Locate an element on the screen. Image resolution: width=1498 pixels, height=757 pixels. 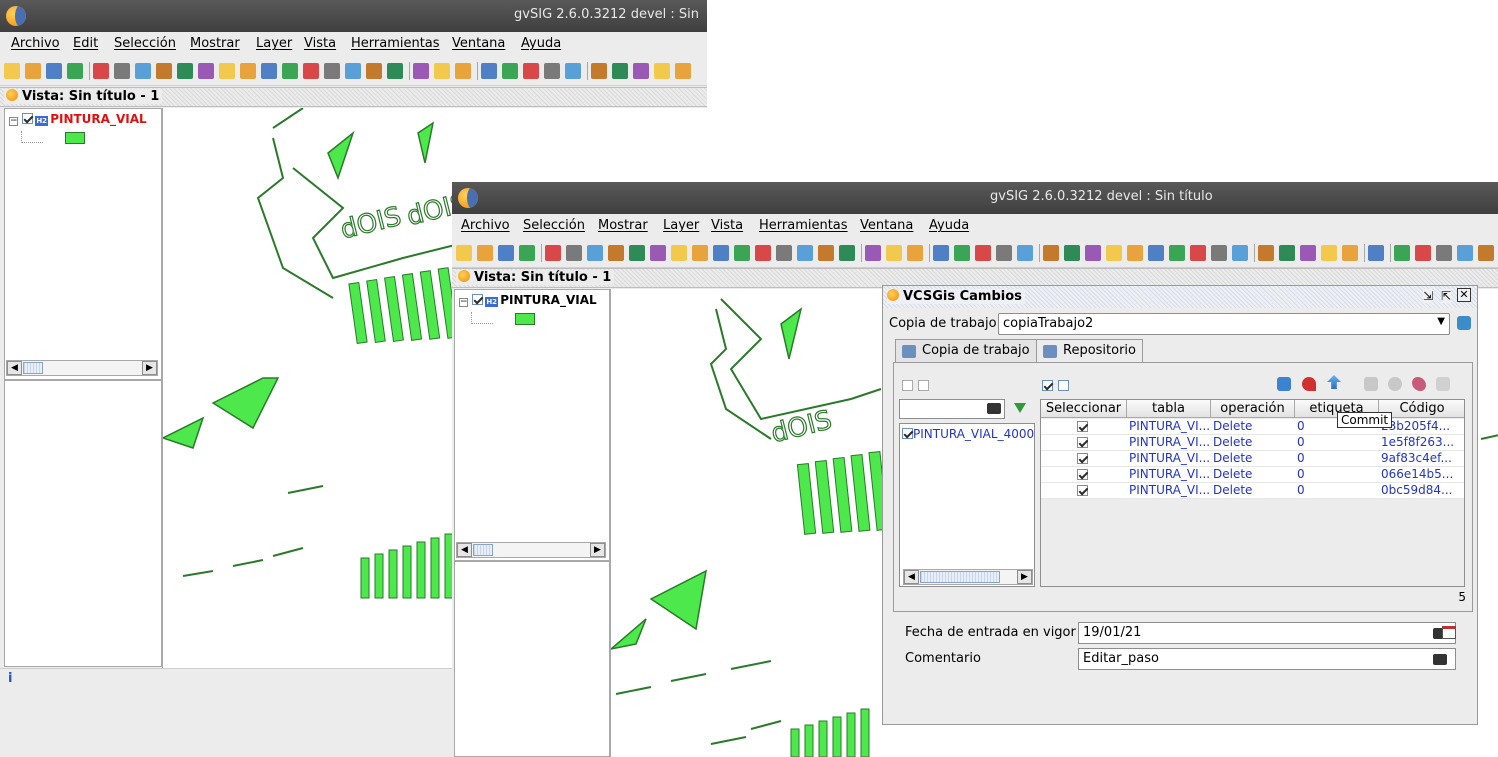
date-input: 19/01/21 is located at coordinates (1267, 633).